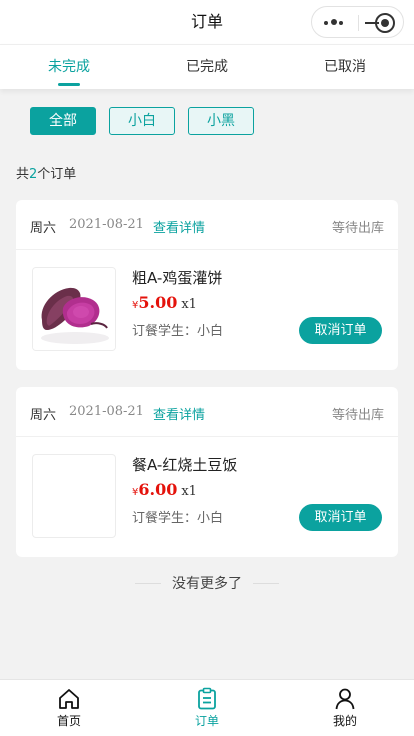  I want to click on order-count-suffix: 个订单, so click(57, 174).